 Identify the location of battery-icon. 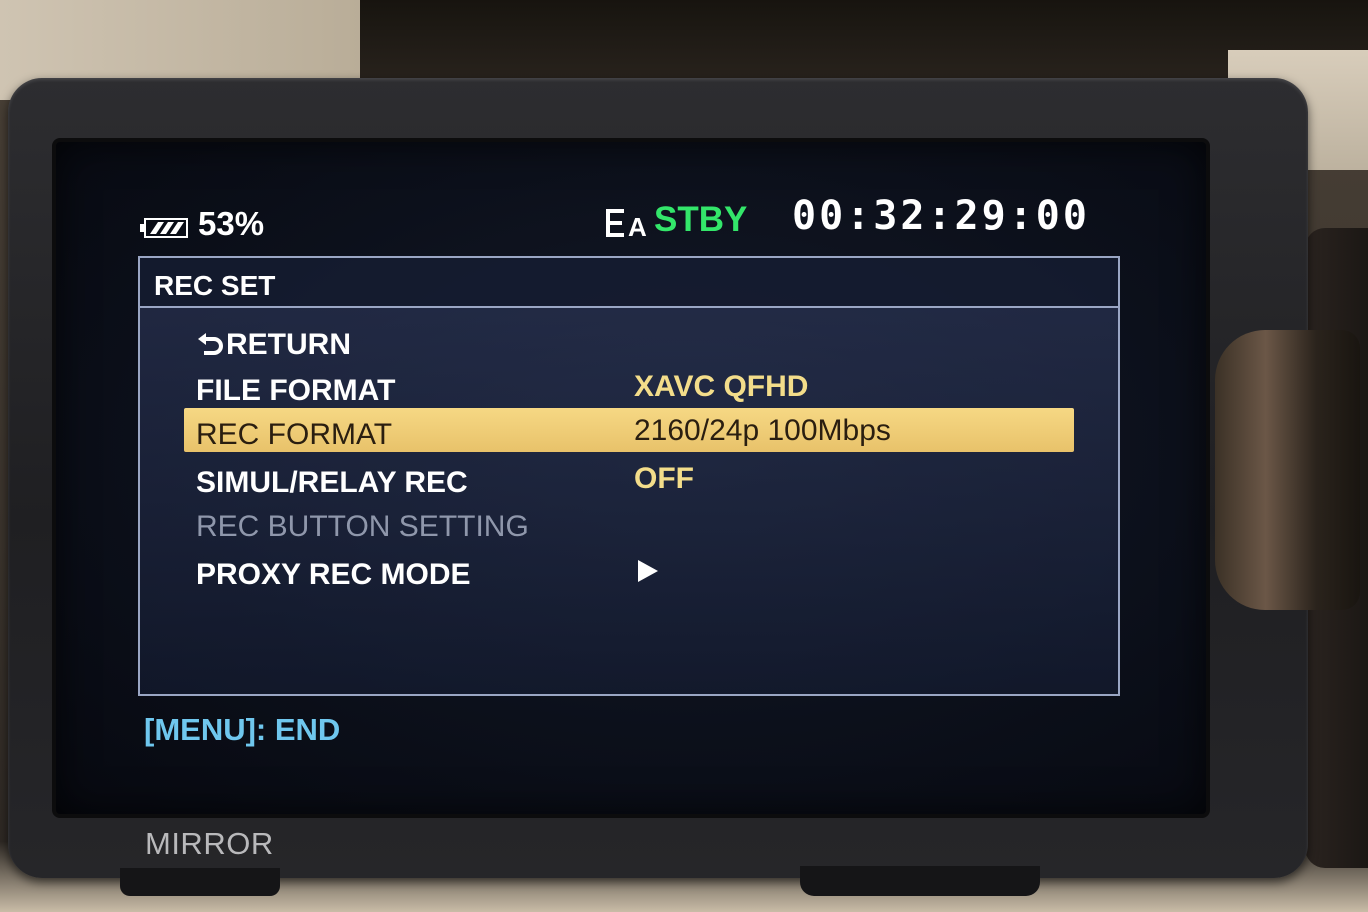
(164, 228).